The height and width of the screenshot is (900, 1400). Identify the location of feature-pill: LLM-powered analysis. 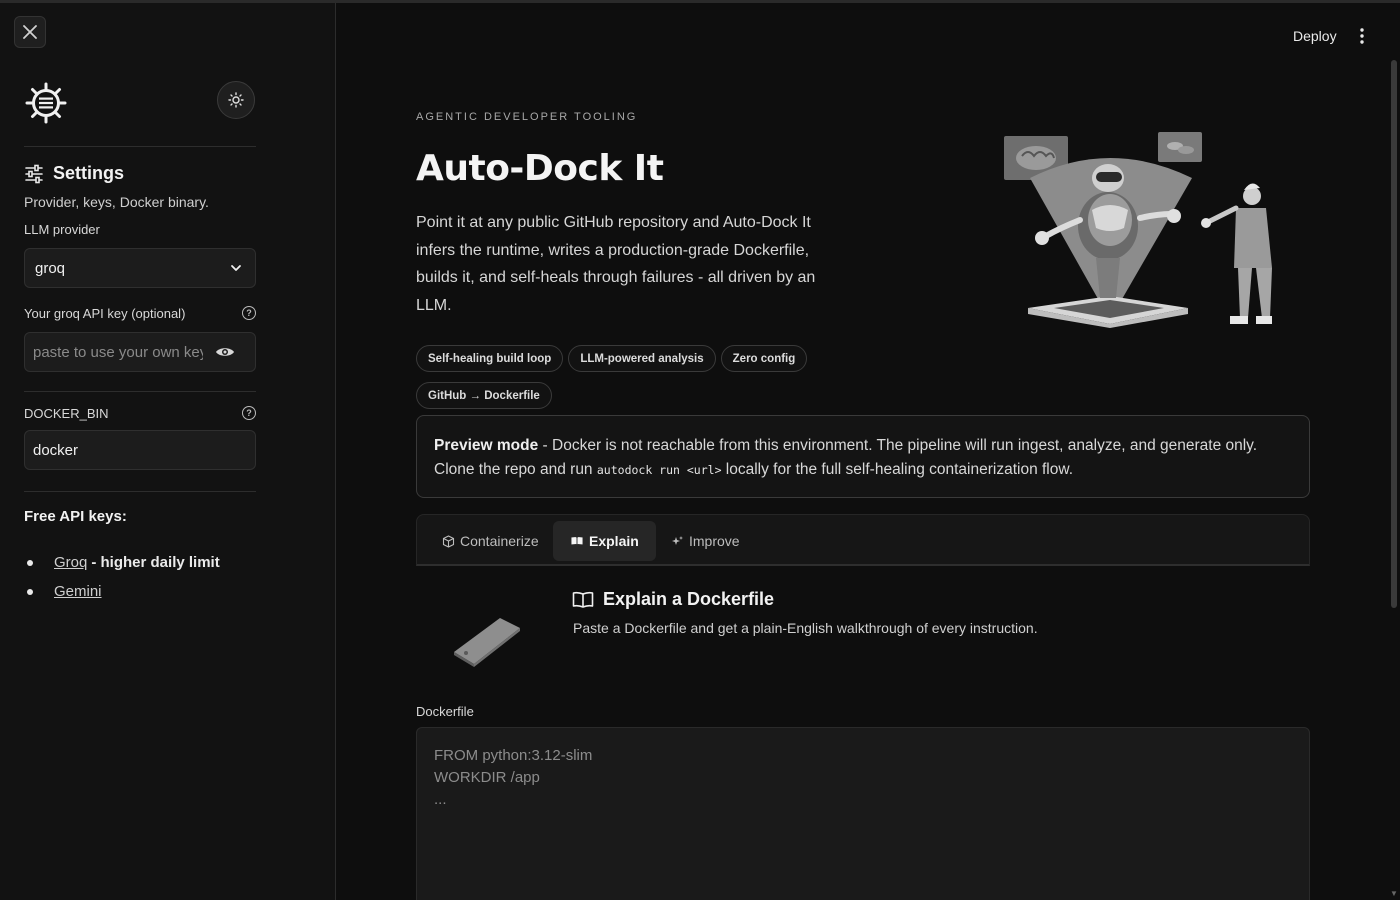
(642, 358).